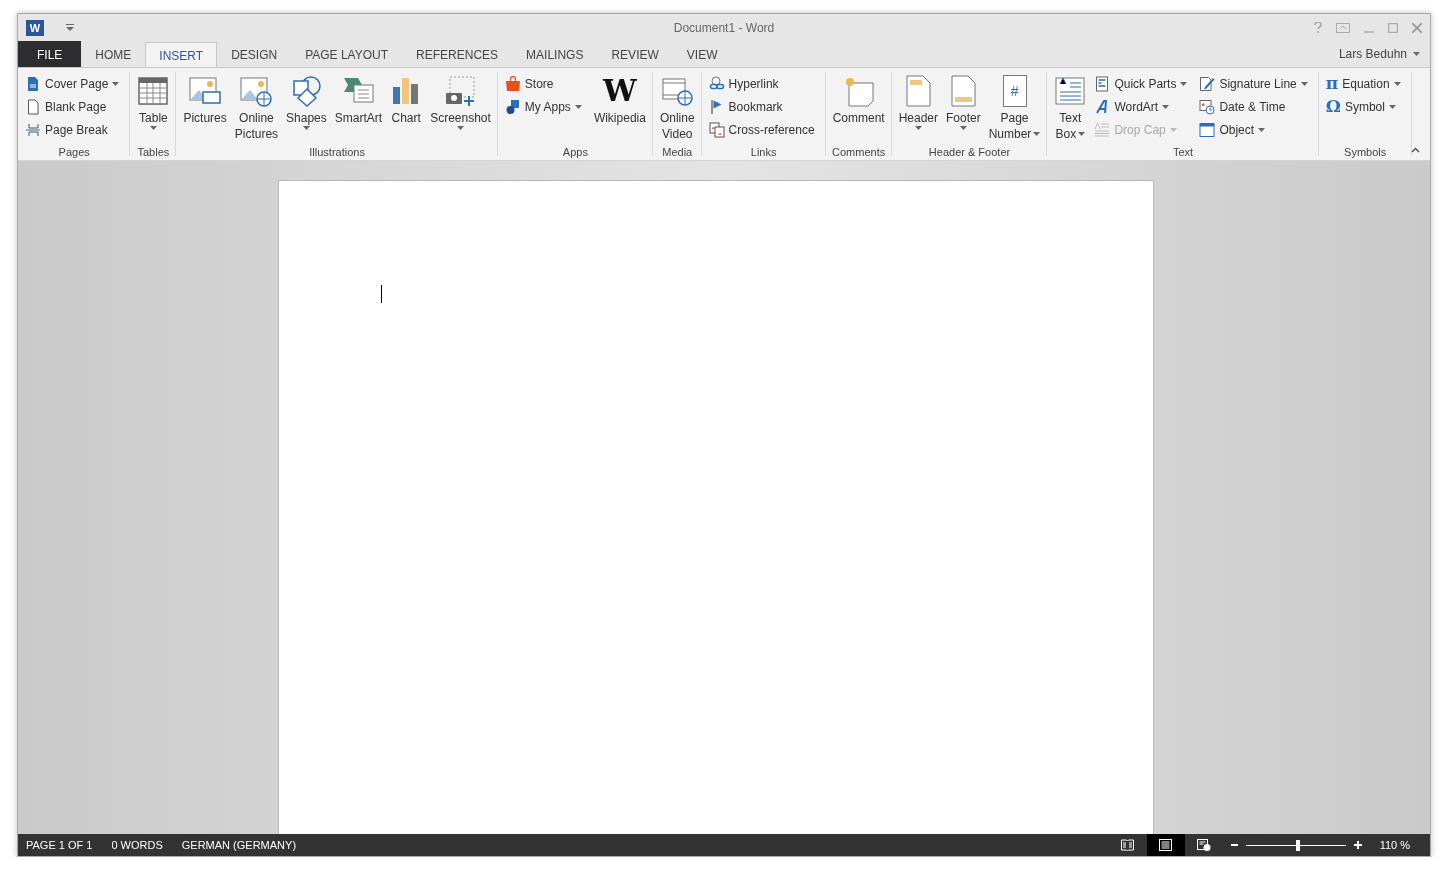 The width and height of the screenshot is (1448, 879). Describe the element at coordinates (619, 109) in the screenshot. I see `ribbon-button: W Wikipedia` at that location.